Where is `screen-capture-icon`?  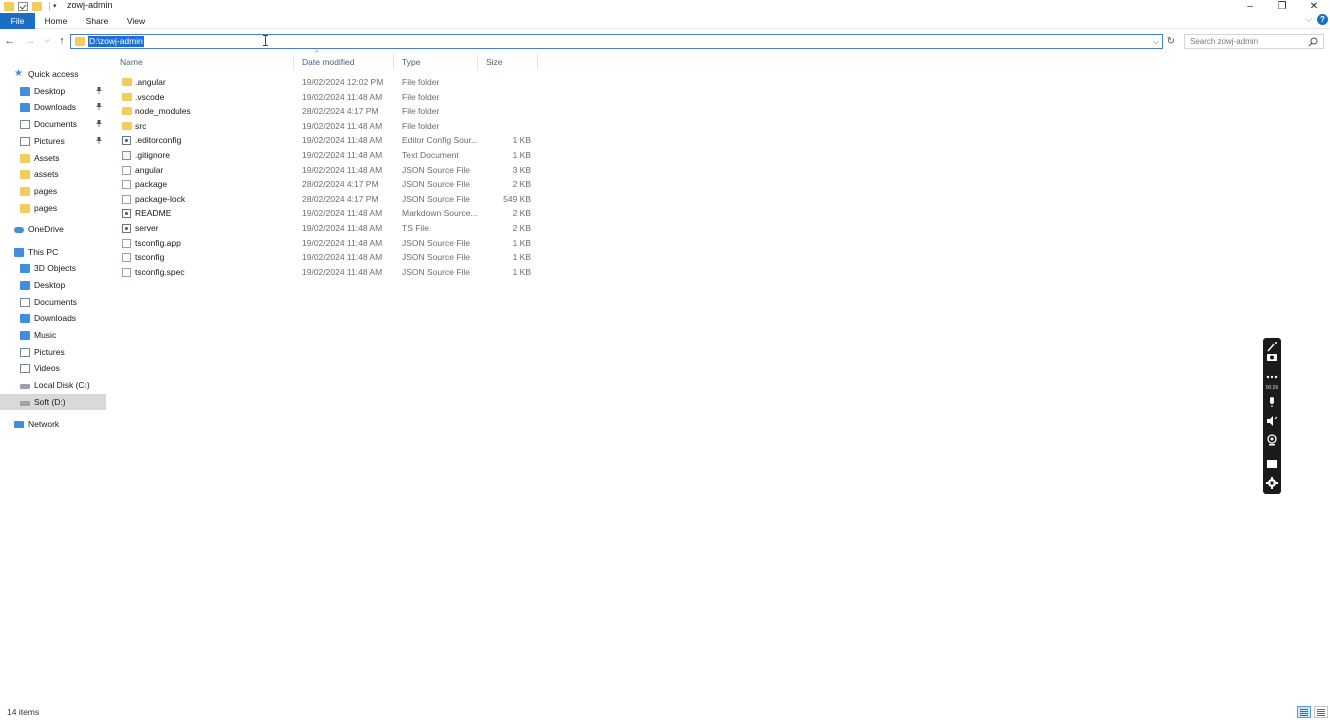 screen-capture-icon is located at coordinates (1272, 464).